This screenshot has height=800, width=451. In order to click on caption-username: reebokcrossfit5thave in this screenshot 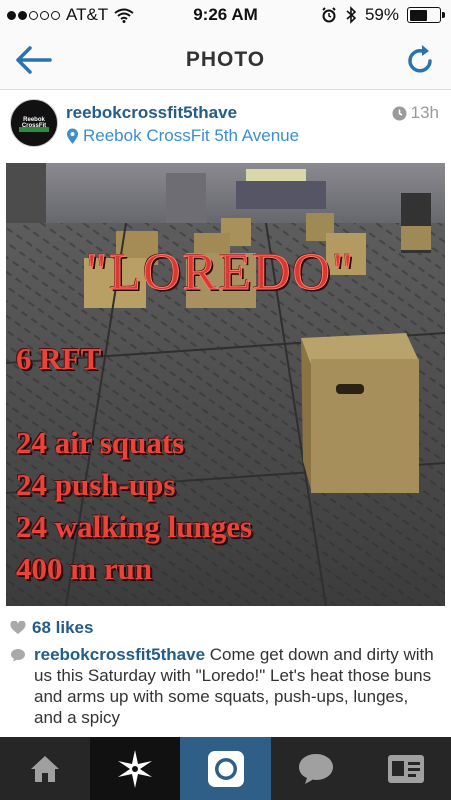, I will do `click(119, 654)`.